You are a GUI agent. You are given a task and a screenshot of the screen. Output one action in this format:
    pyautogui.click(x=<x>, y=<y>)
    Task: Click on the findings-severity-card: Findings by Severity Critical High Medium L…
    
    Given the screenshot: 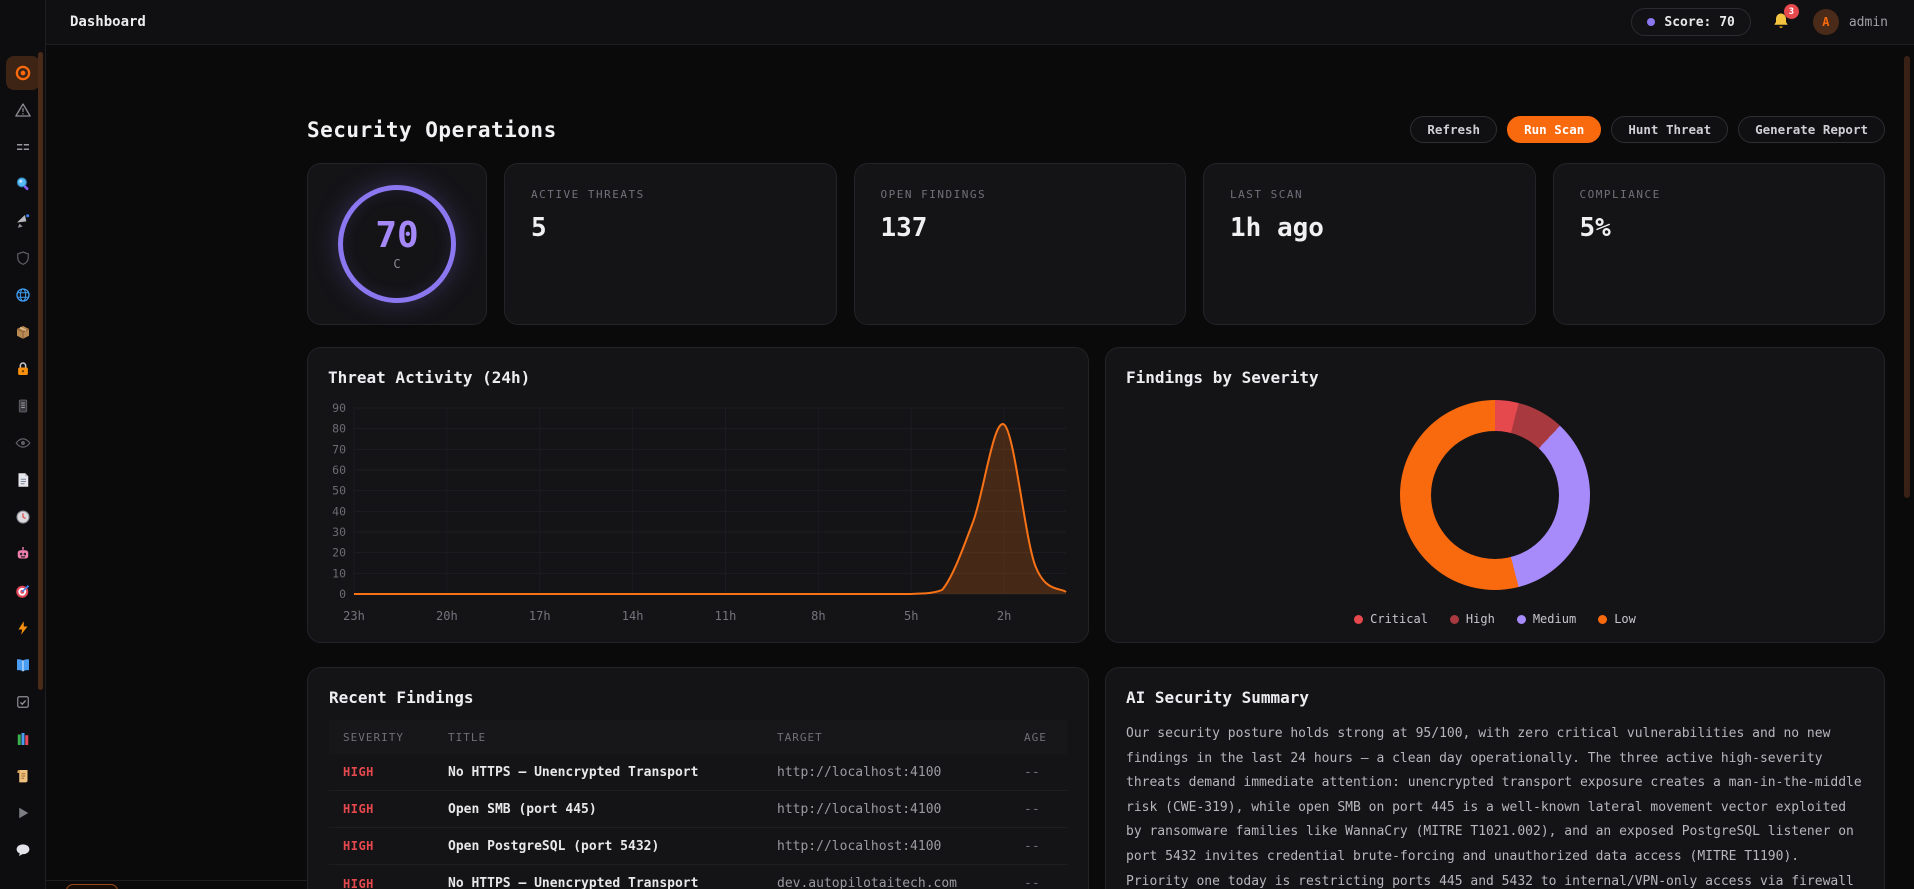 What is the action you would take?
    pyautogui.click(x=1495, y=495)
    